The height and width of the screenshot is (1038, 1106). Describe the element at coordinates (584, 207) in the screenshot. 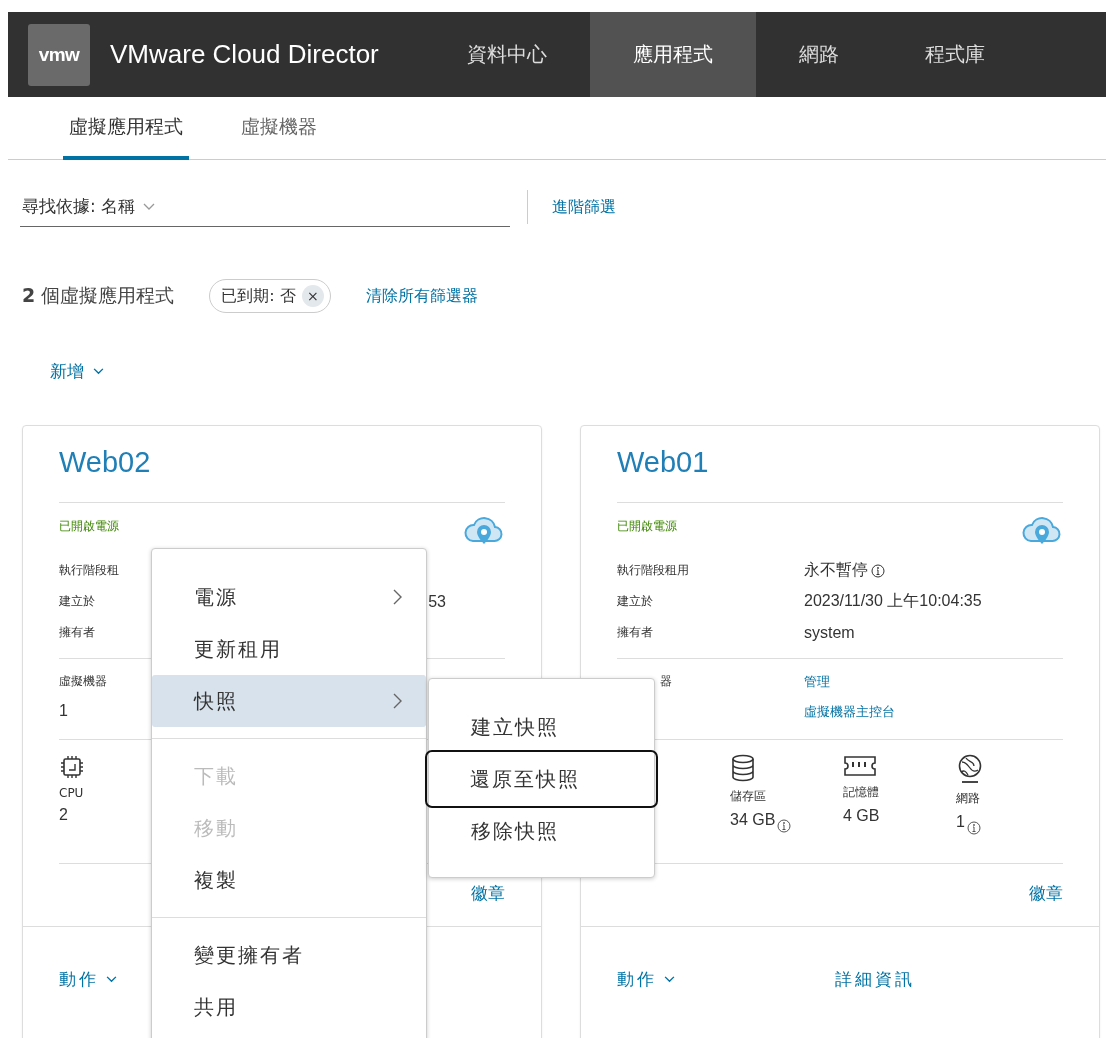

I see `advanced-filter-link: 進階篩選` at that location.